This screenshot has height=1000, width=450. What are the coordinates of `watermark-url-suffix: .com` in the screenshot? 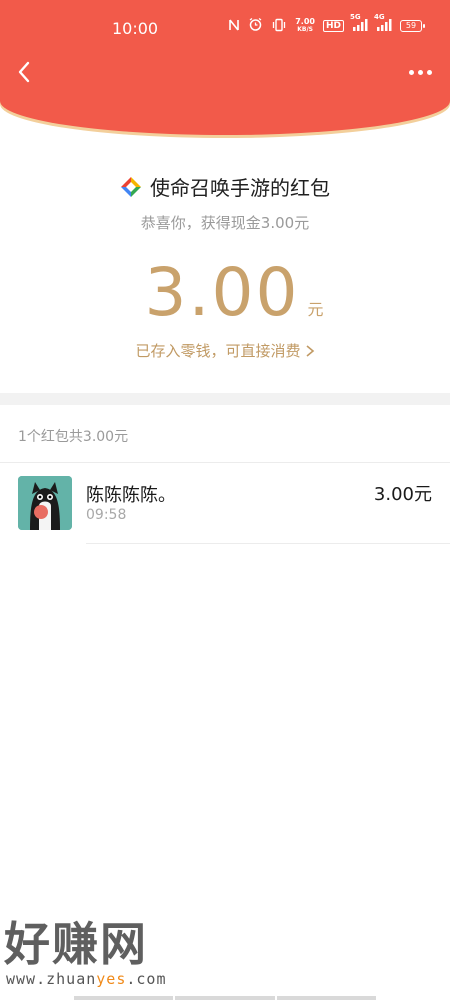 It's located at (146, 979).